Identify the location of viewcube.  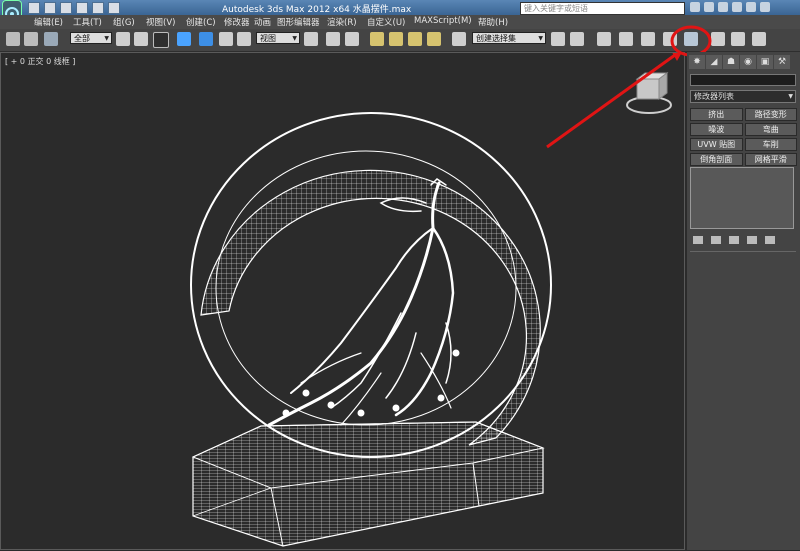
(649, 93).